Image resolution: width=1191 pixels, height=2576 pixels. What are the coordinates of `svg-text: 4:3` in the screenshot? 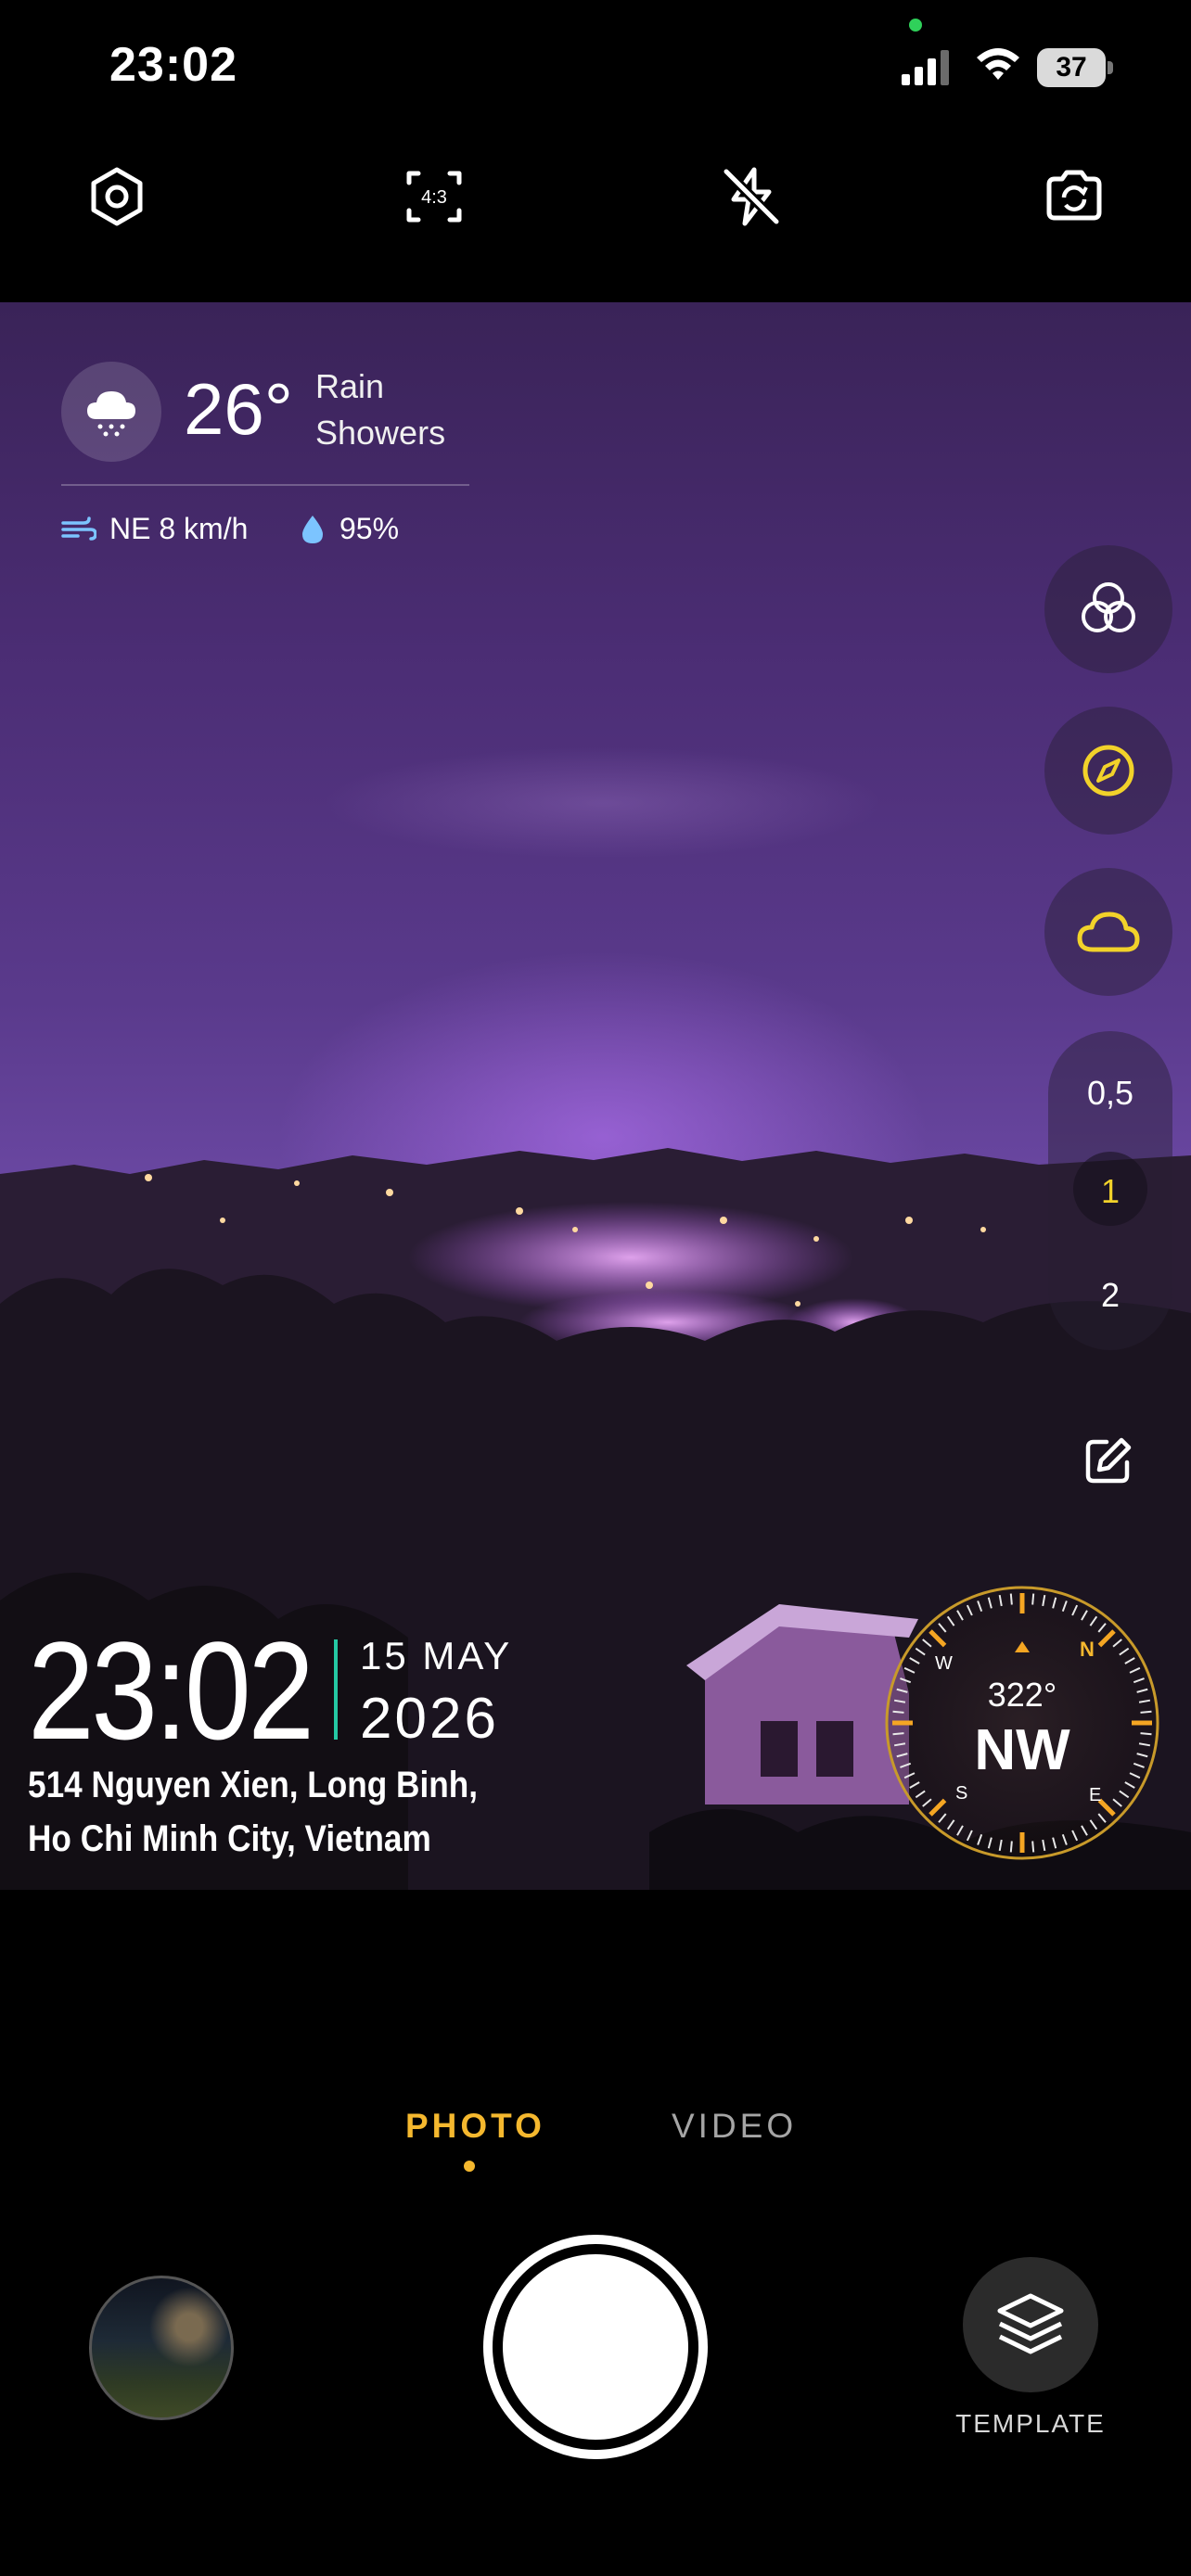 It's located at (434, 197).